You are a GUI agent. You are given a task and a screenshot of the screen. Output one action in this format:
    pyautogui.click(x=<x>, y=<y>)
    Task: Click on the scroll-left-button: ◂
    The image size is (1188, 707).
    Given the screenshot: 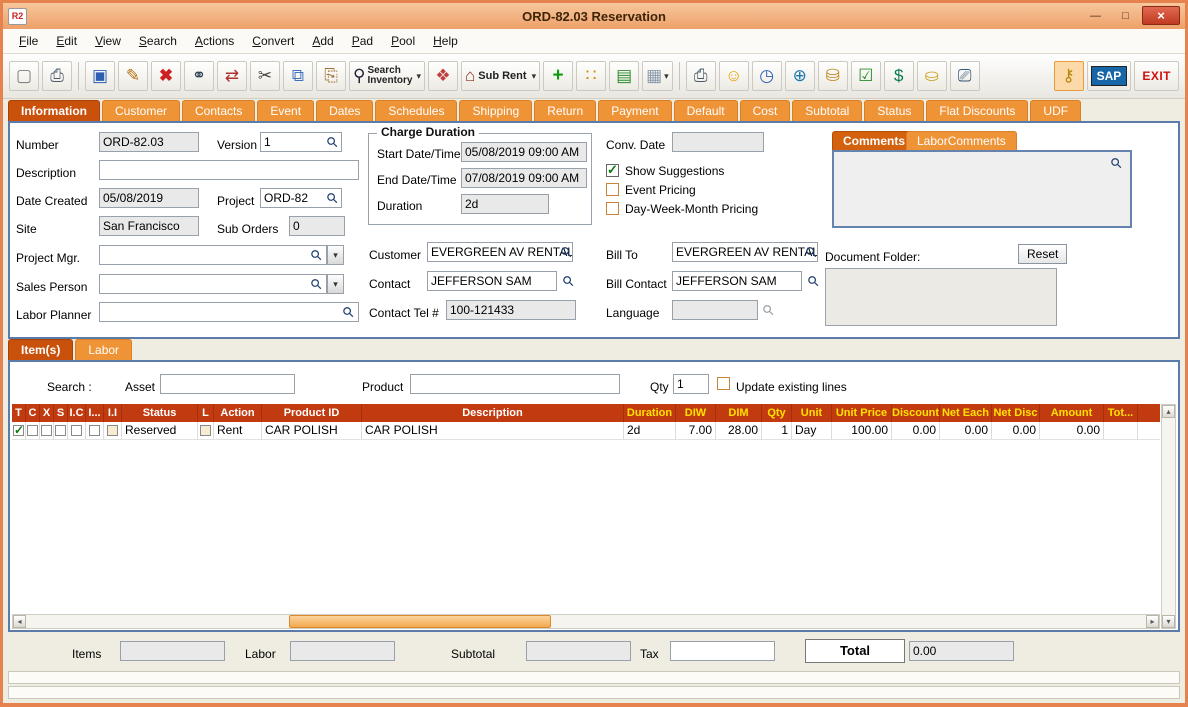 What is the action you would take?
    pyautogui.click(x=19, y=621)
    